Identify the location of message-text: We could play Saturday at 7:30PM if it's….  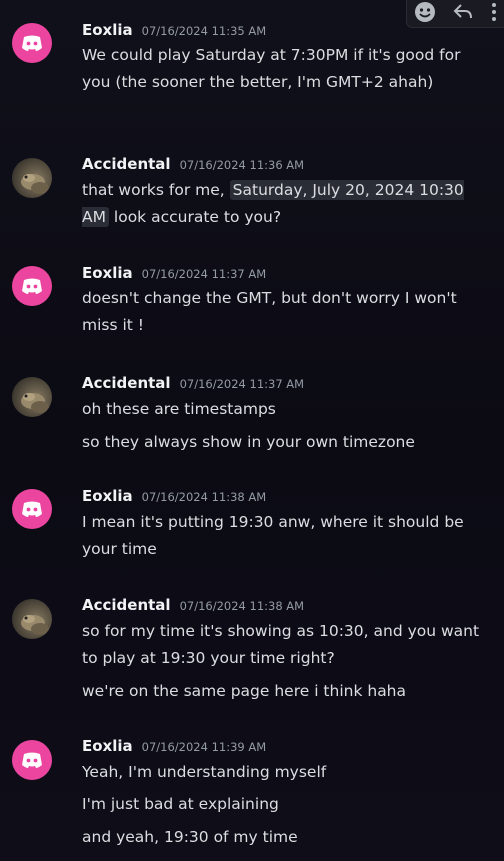
(271, 68).